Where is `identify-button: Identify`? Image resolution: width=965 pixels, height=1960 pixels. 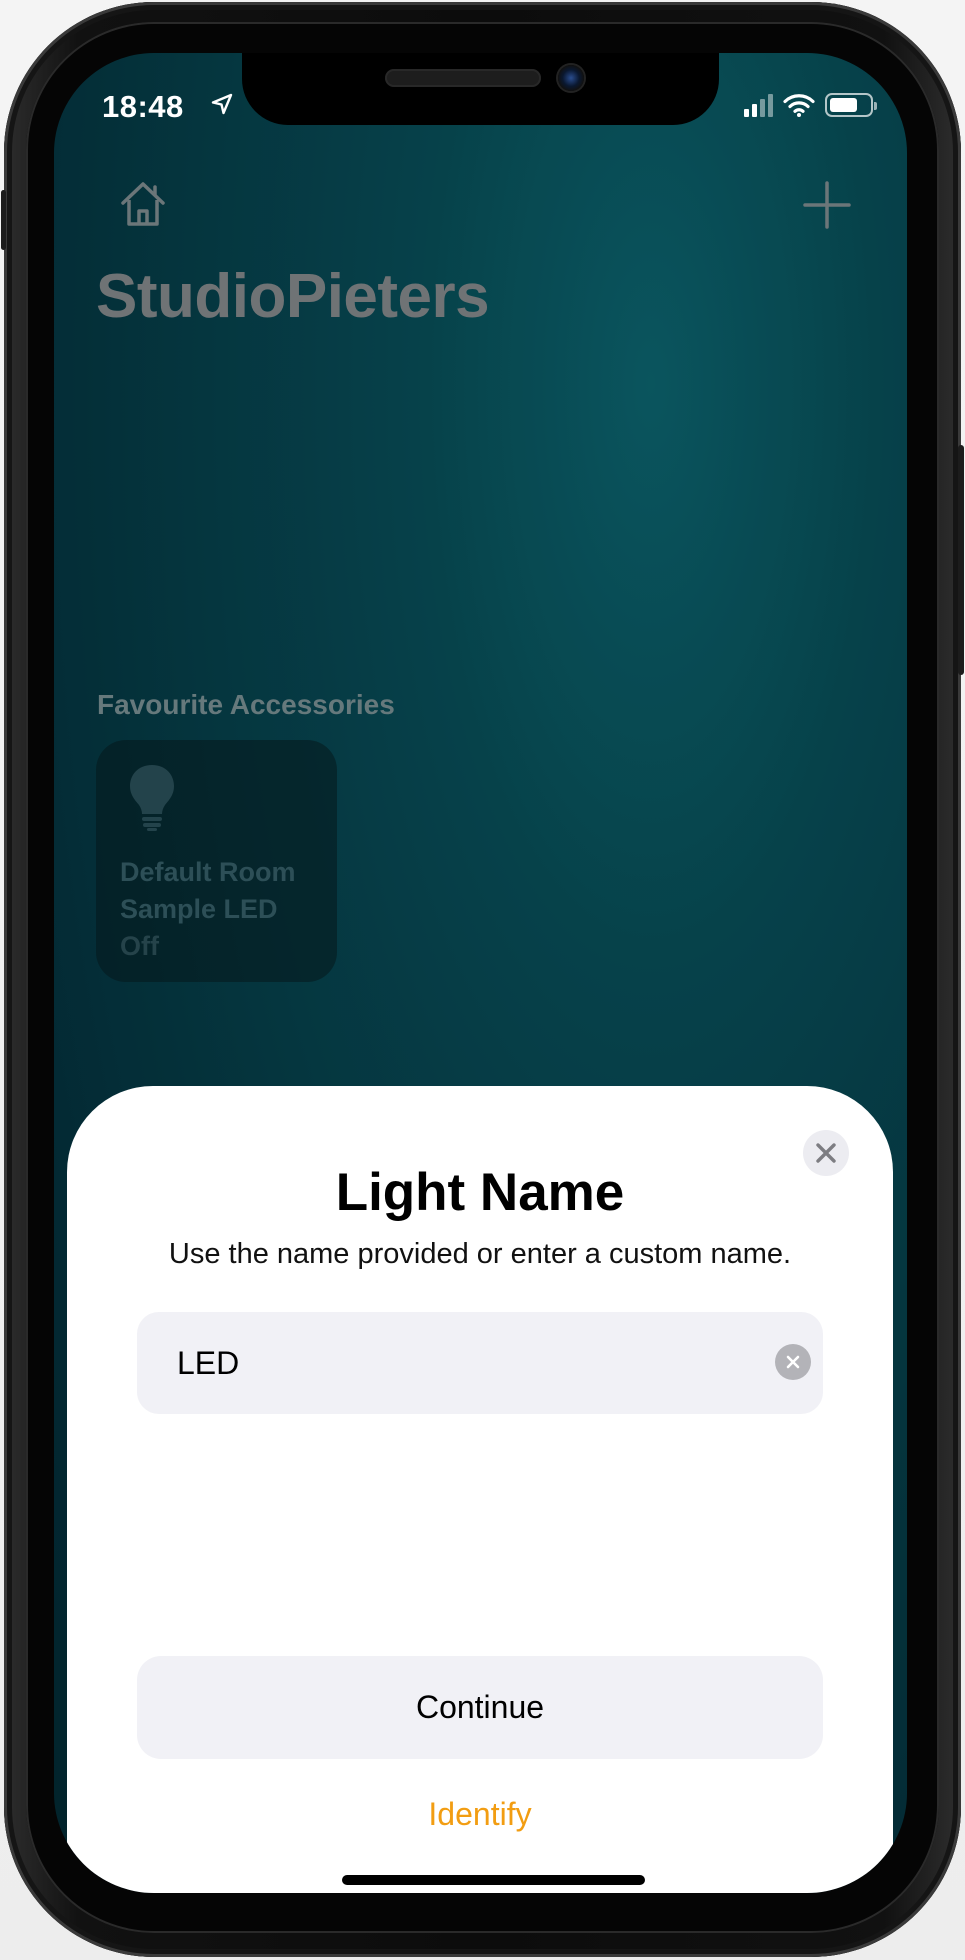 identify-button: Identify is located at coordinates (480, 1814).